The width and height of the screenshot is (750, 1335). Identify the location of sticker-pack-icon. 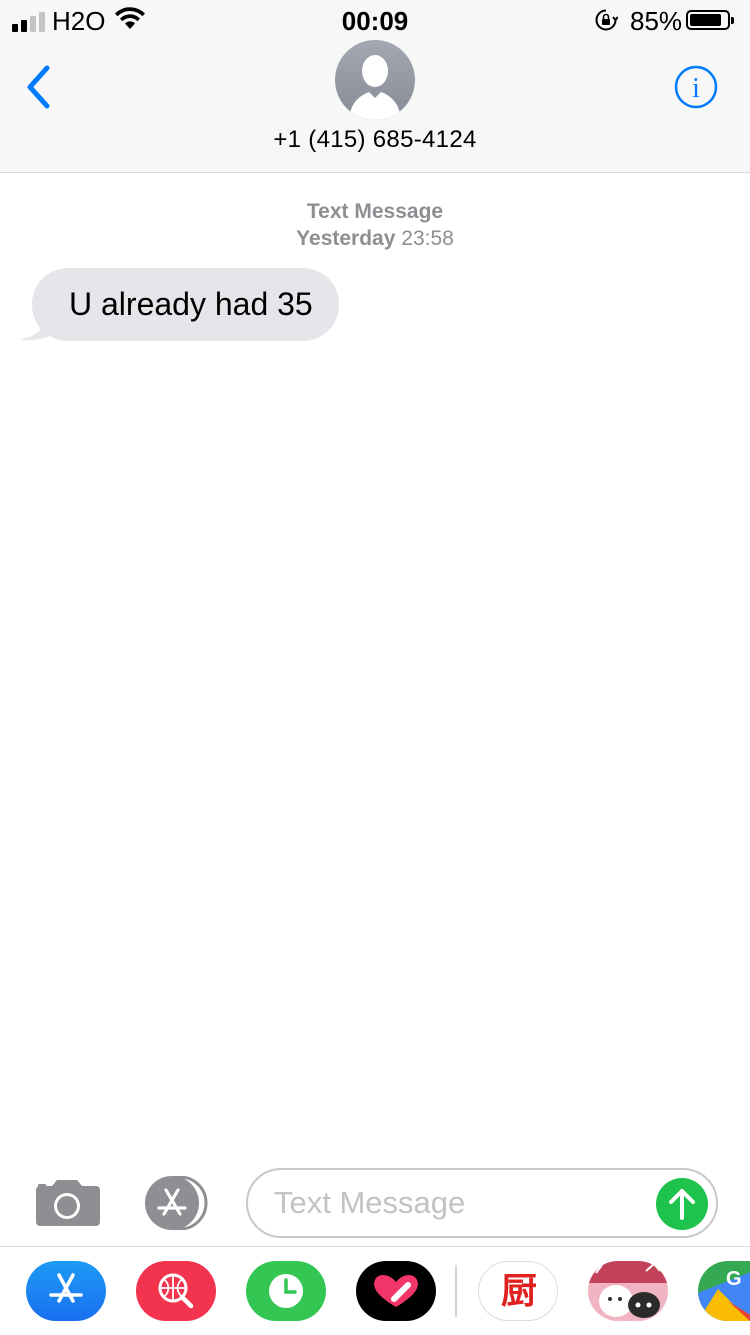
(628, 1291).